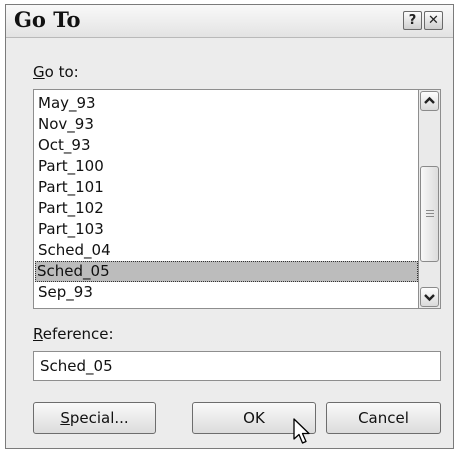 This screenshot has width=454, height=451. I want to click on list-item: Oct_93, so click(226, 145).